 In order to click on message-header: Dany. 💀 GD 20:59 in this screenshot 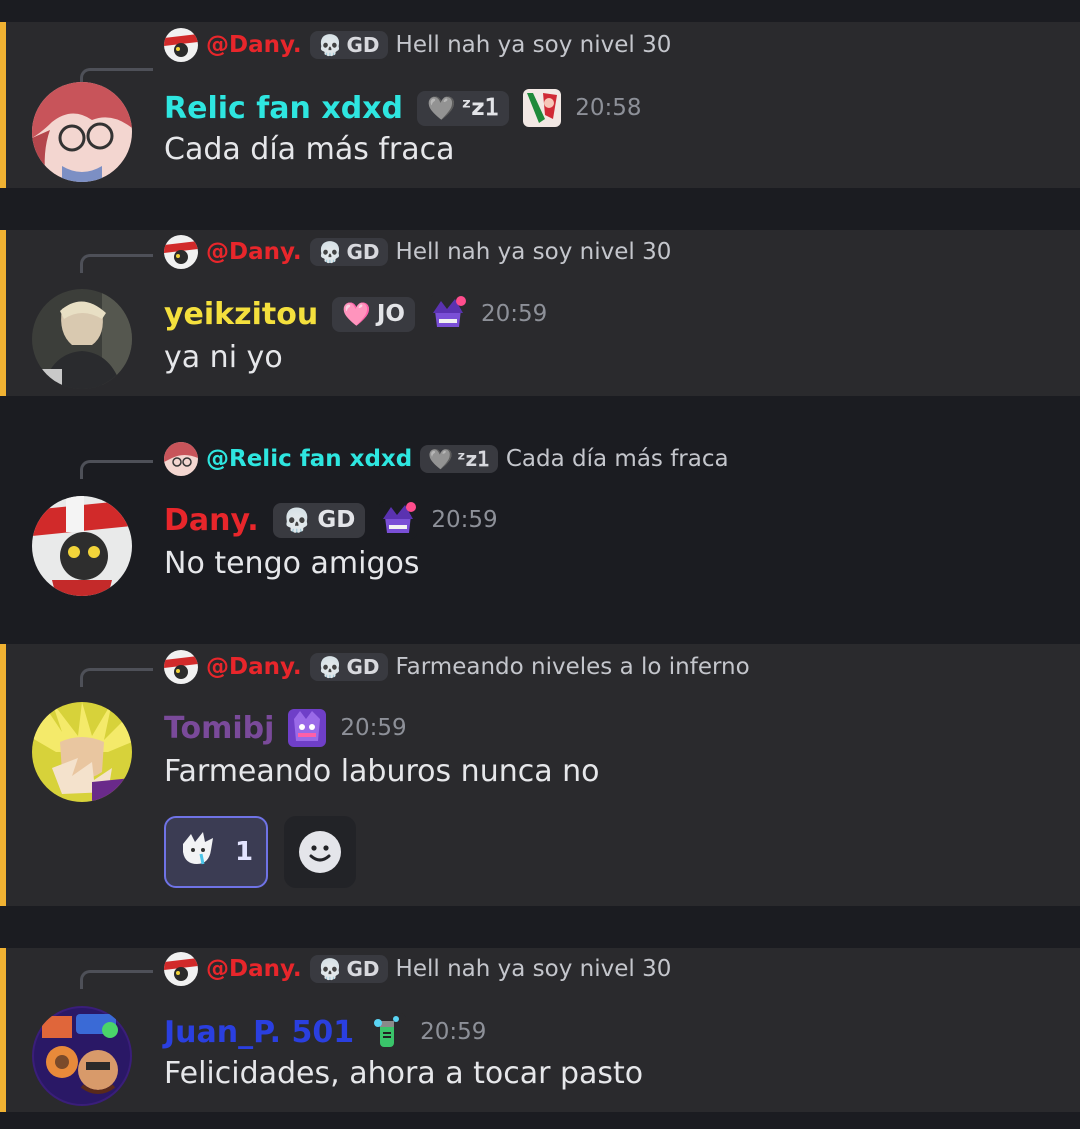, I will do `click(331, 520)`.